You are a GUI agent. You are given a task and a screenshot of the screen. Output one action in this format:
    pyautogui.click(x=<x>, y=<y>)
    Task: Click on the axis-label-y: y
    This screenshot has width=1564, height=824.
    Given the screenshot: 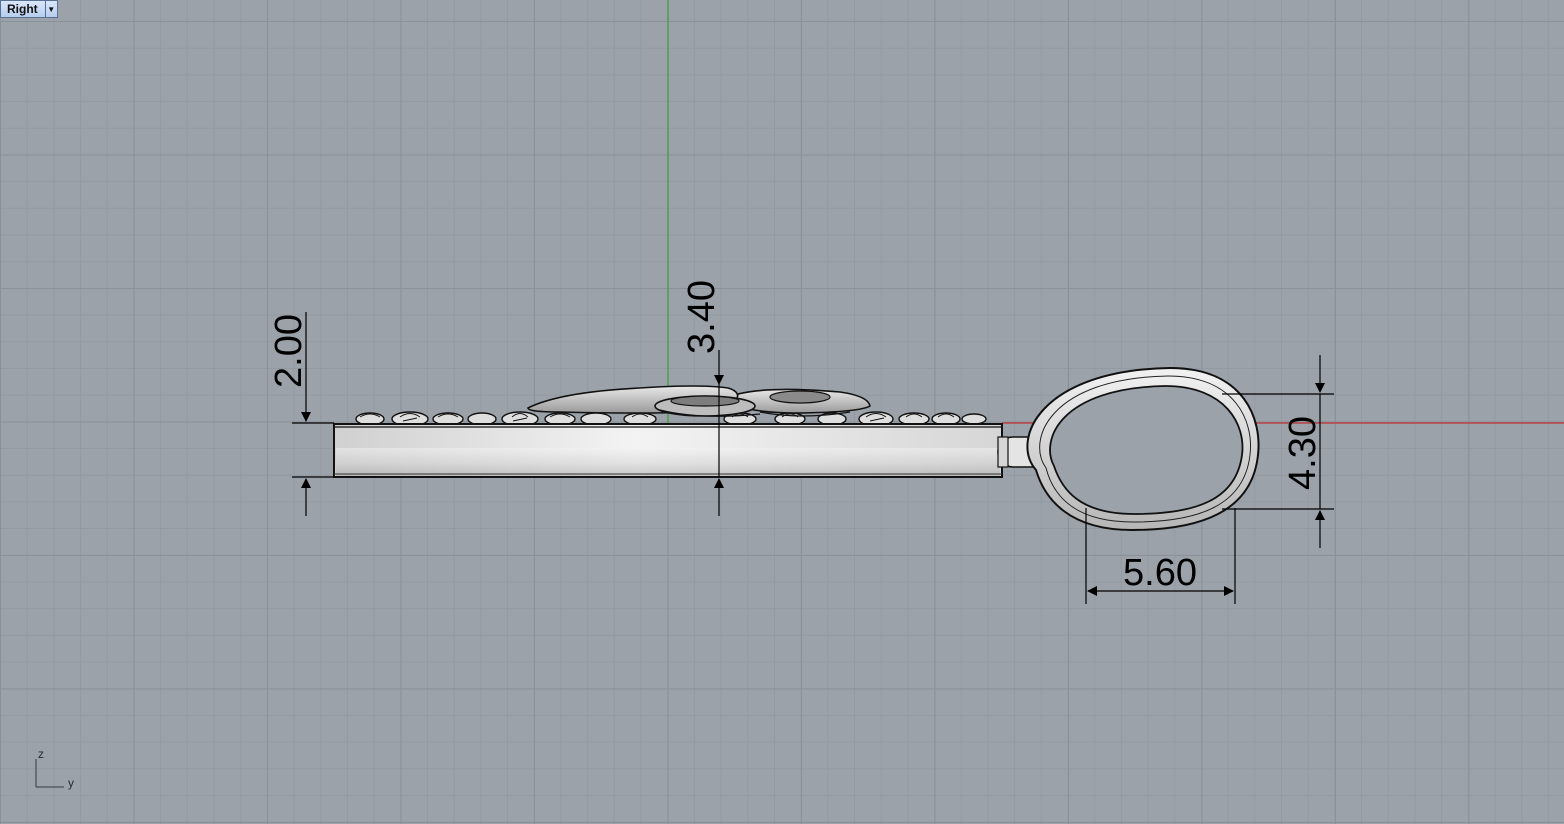 What is the action you would take?
    pyautogui.click(x=71, y=783)
    